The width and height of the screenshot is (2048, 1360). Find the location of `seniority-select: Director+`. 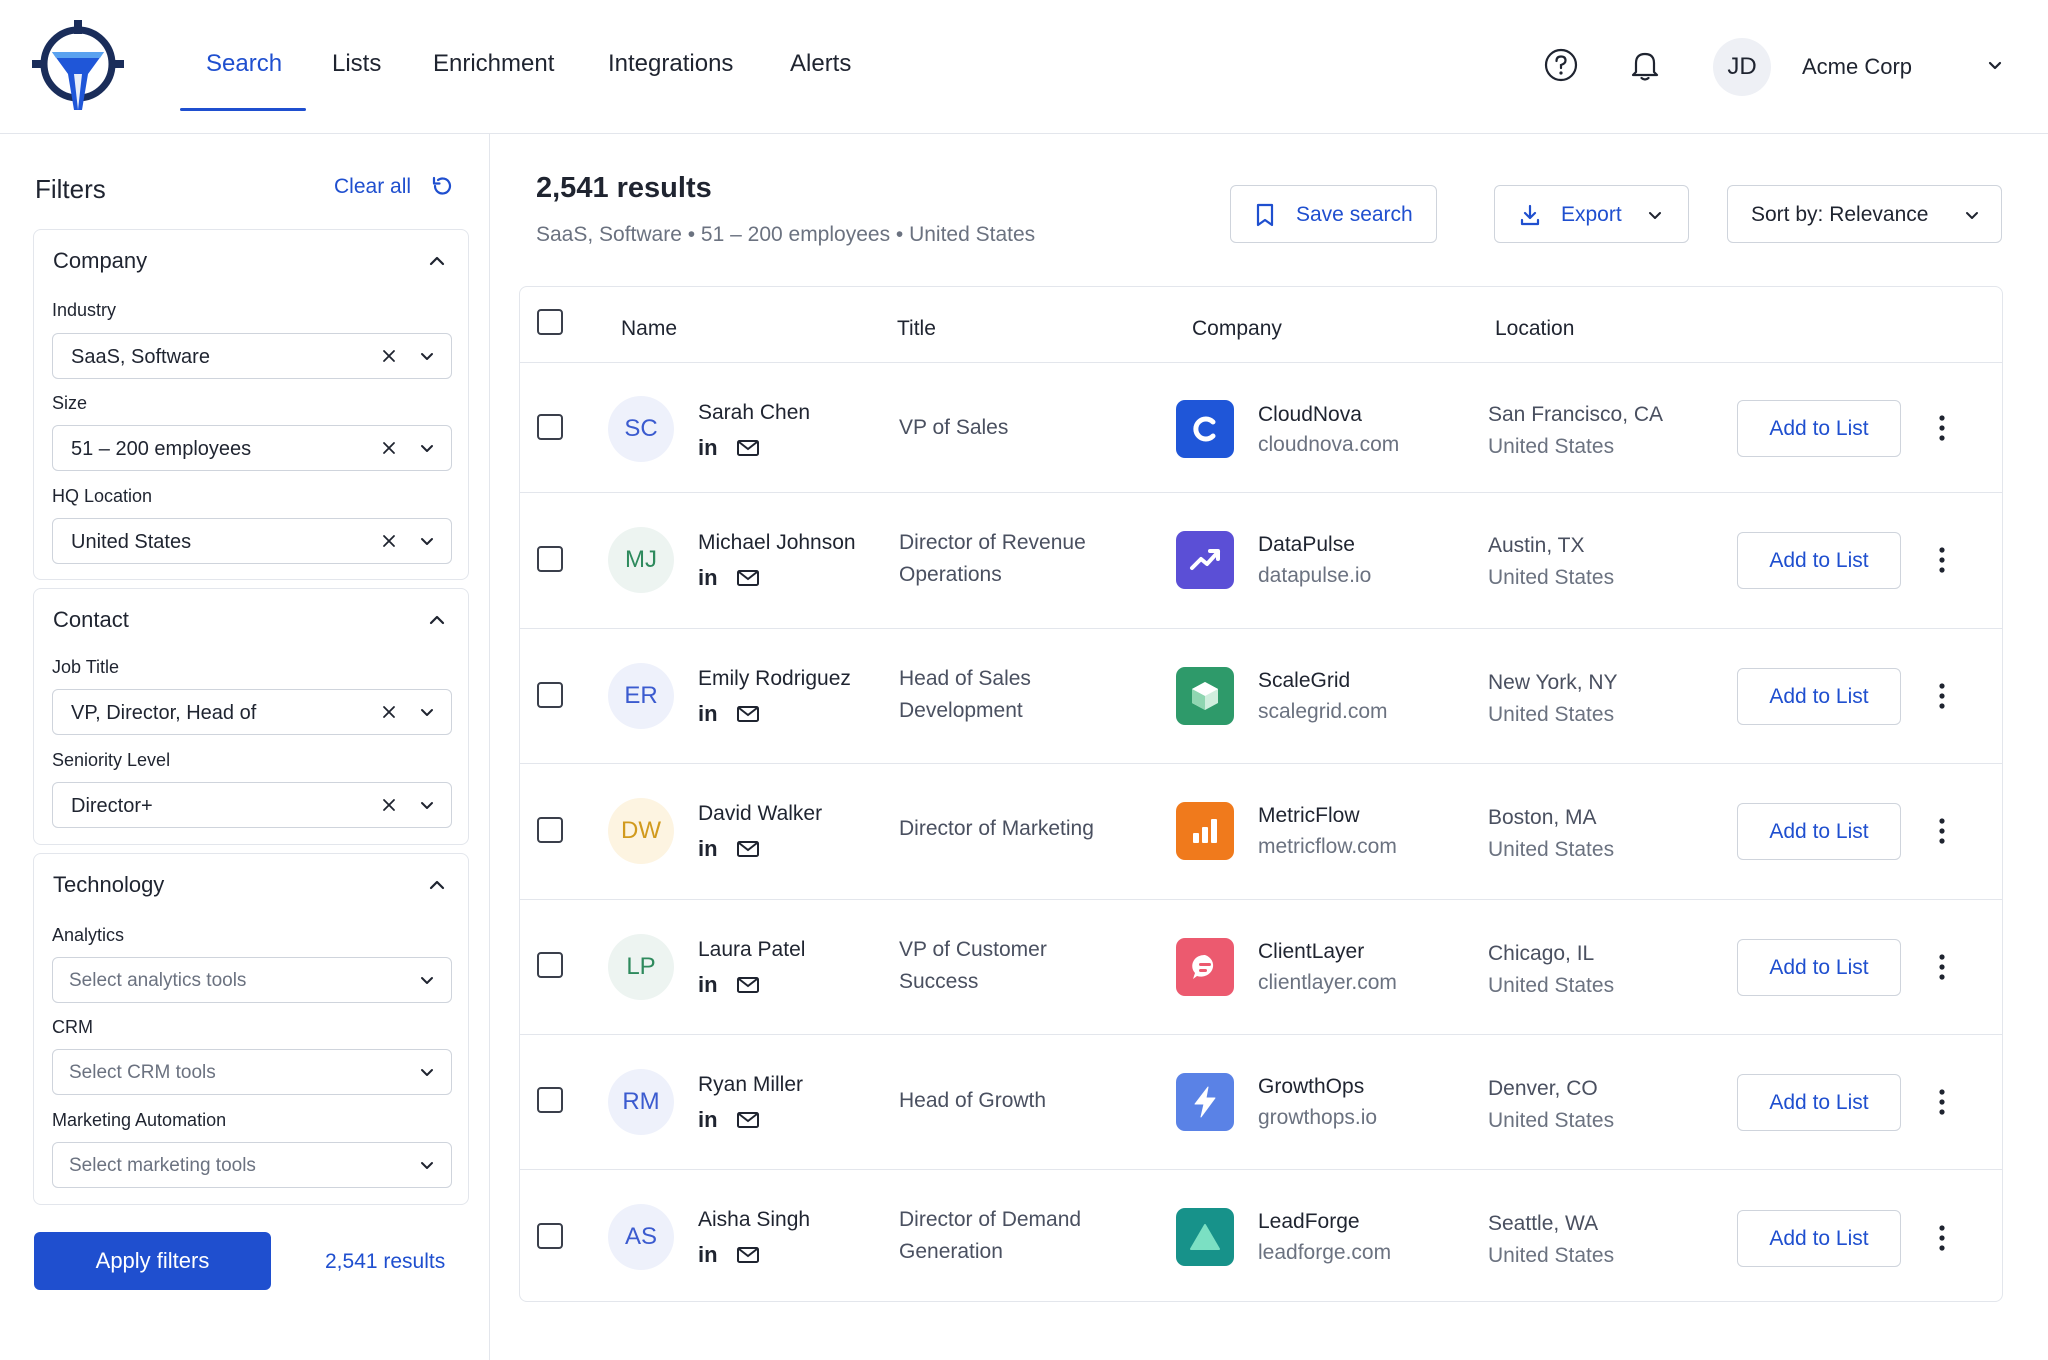

seniority-select: Director+ is located at coordinates (252, 805).